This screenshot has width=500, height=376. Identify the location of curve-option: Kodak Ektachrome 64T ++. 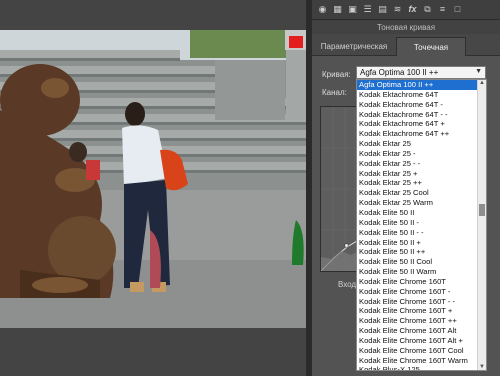
(417, 134).